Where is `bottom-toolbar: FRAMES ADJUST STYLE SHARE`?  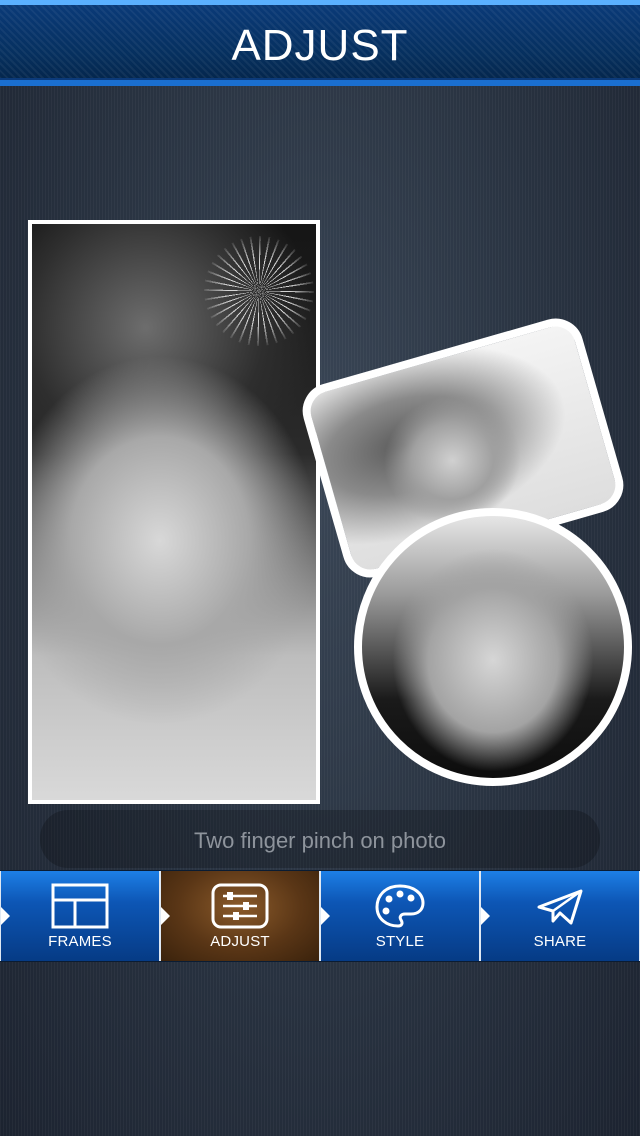
bottom-toolbar: FRAMES ADJUST STYLE SHARE is located at coordinates (320, 916).